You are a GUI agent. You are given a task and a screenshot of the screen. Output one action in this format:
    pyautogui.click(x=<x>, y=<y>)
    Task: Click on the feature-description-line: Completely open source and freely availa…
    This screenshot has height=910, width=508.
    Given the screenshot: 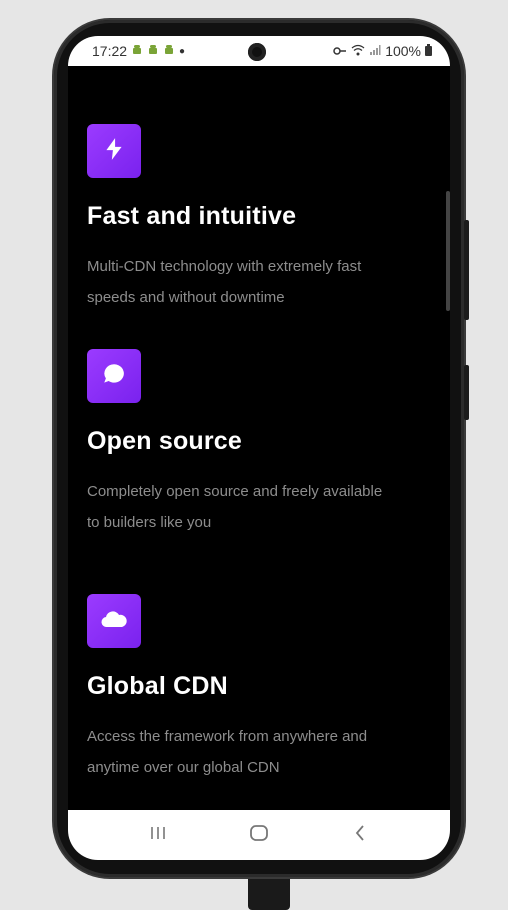 What is the action you would take?
    pyautogui.click(x=235, y=491)
    